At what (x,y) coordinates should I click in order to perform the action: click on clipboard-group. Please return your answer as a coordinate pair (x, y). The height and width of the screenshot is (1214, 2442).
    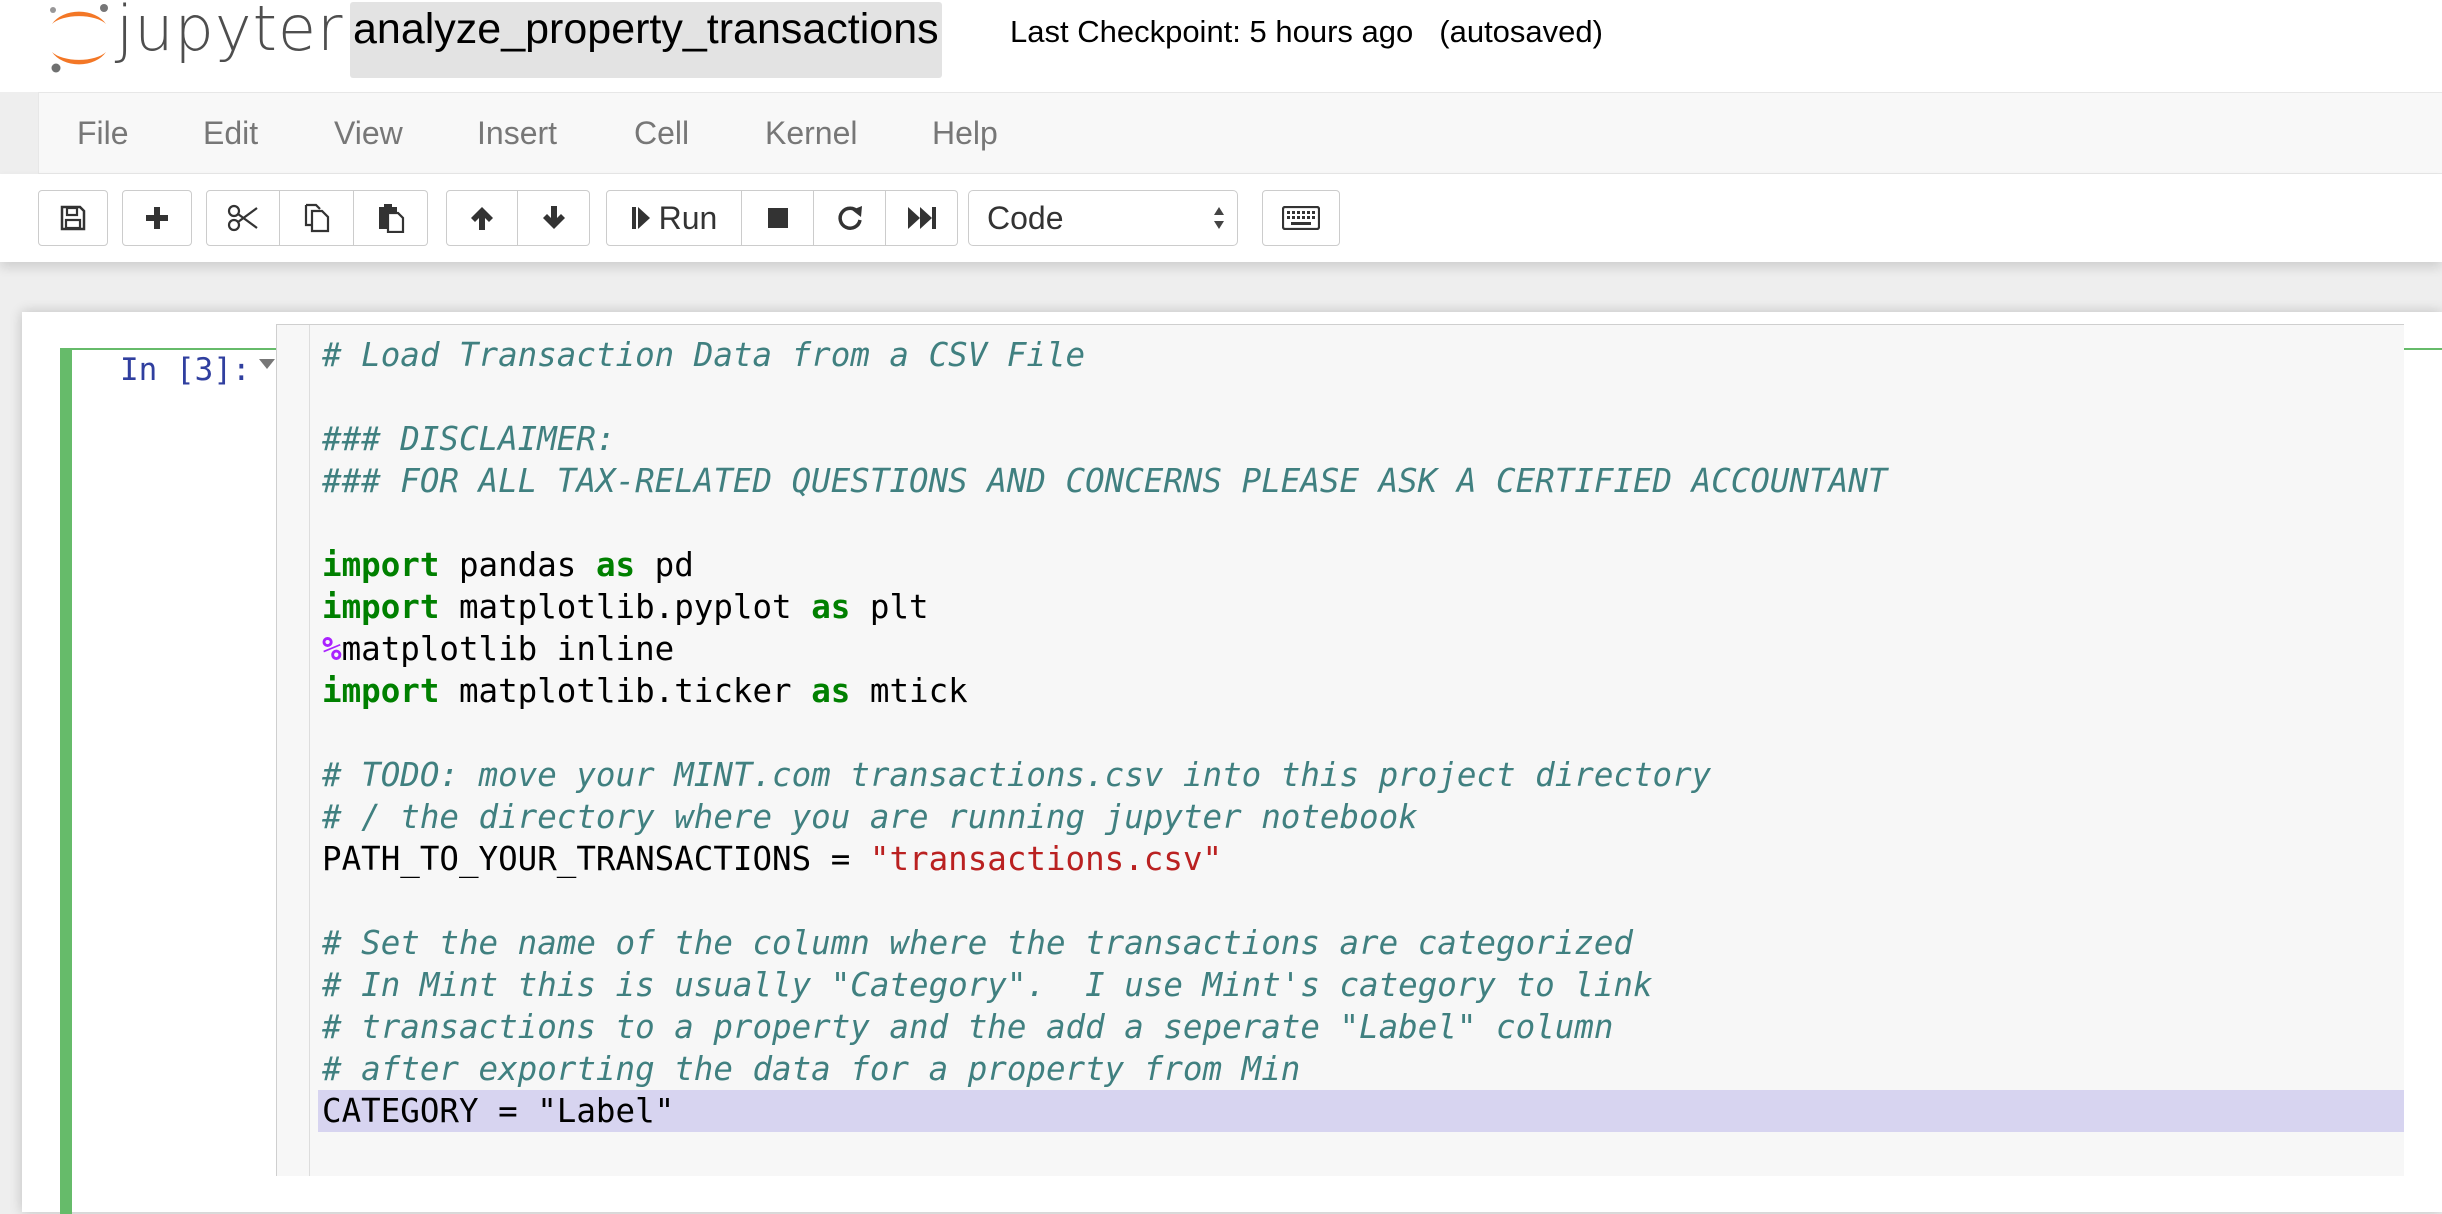
    Looking at the image, I should click on (317, 219).